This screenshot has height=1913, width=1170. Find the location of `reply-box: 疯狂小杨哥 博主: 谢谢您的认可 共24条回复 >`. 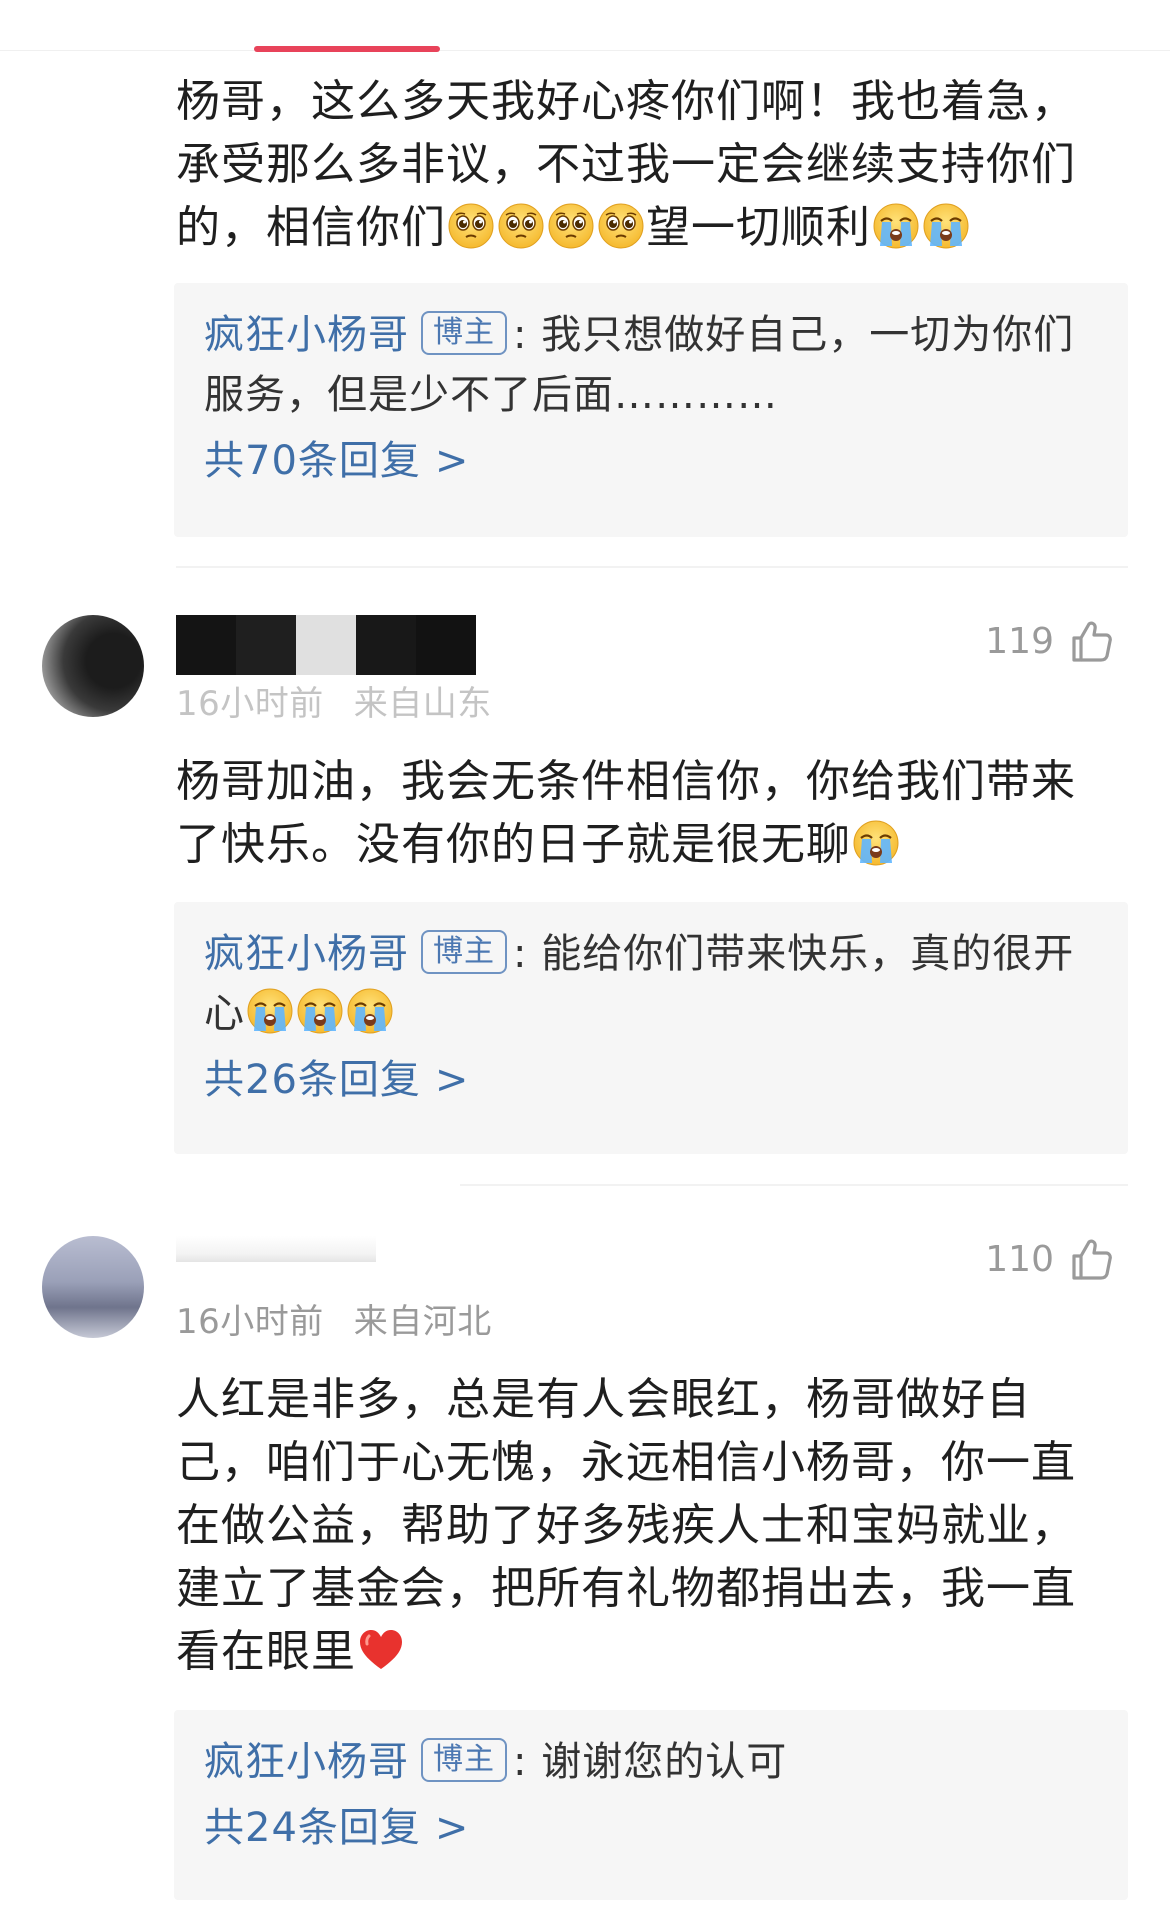

reply-box: 疯狂小杨哥 博主: 谢谢您的认可 共24条回复 > is located at coordinates (651, 1805).